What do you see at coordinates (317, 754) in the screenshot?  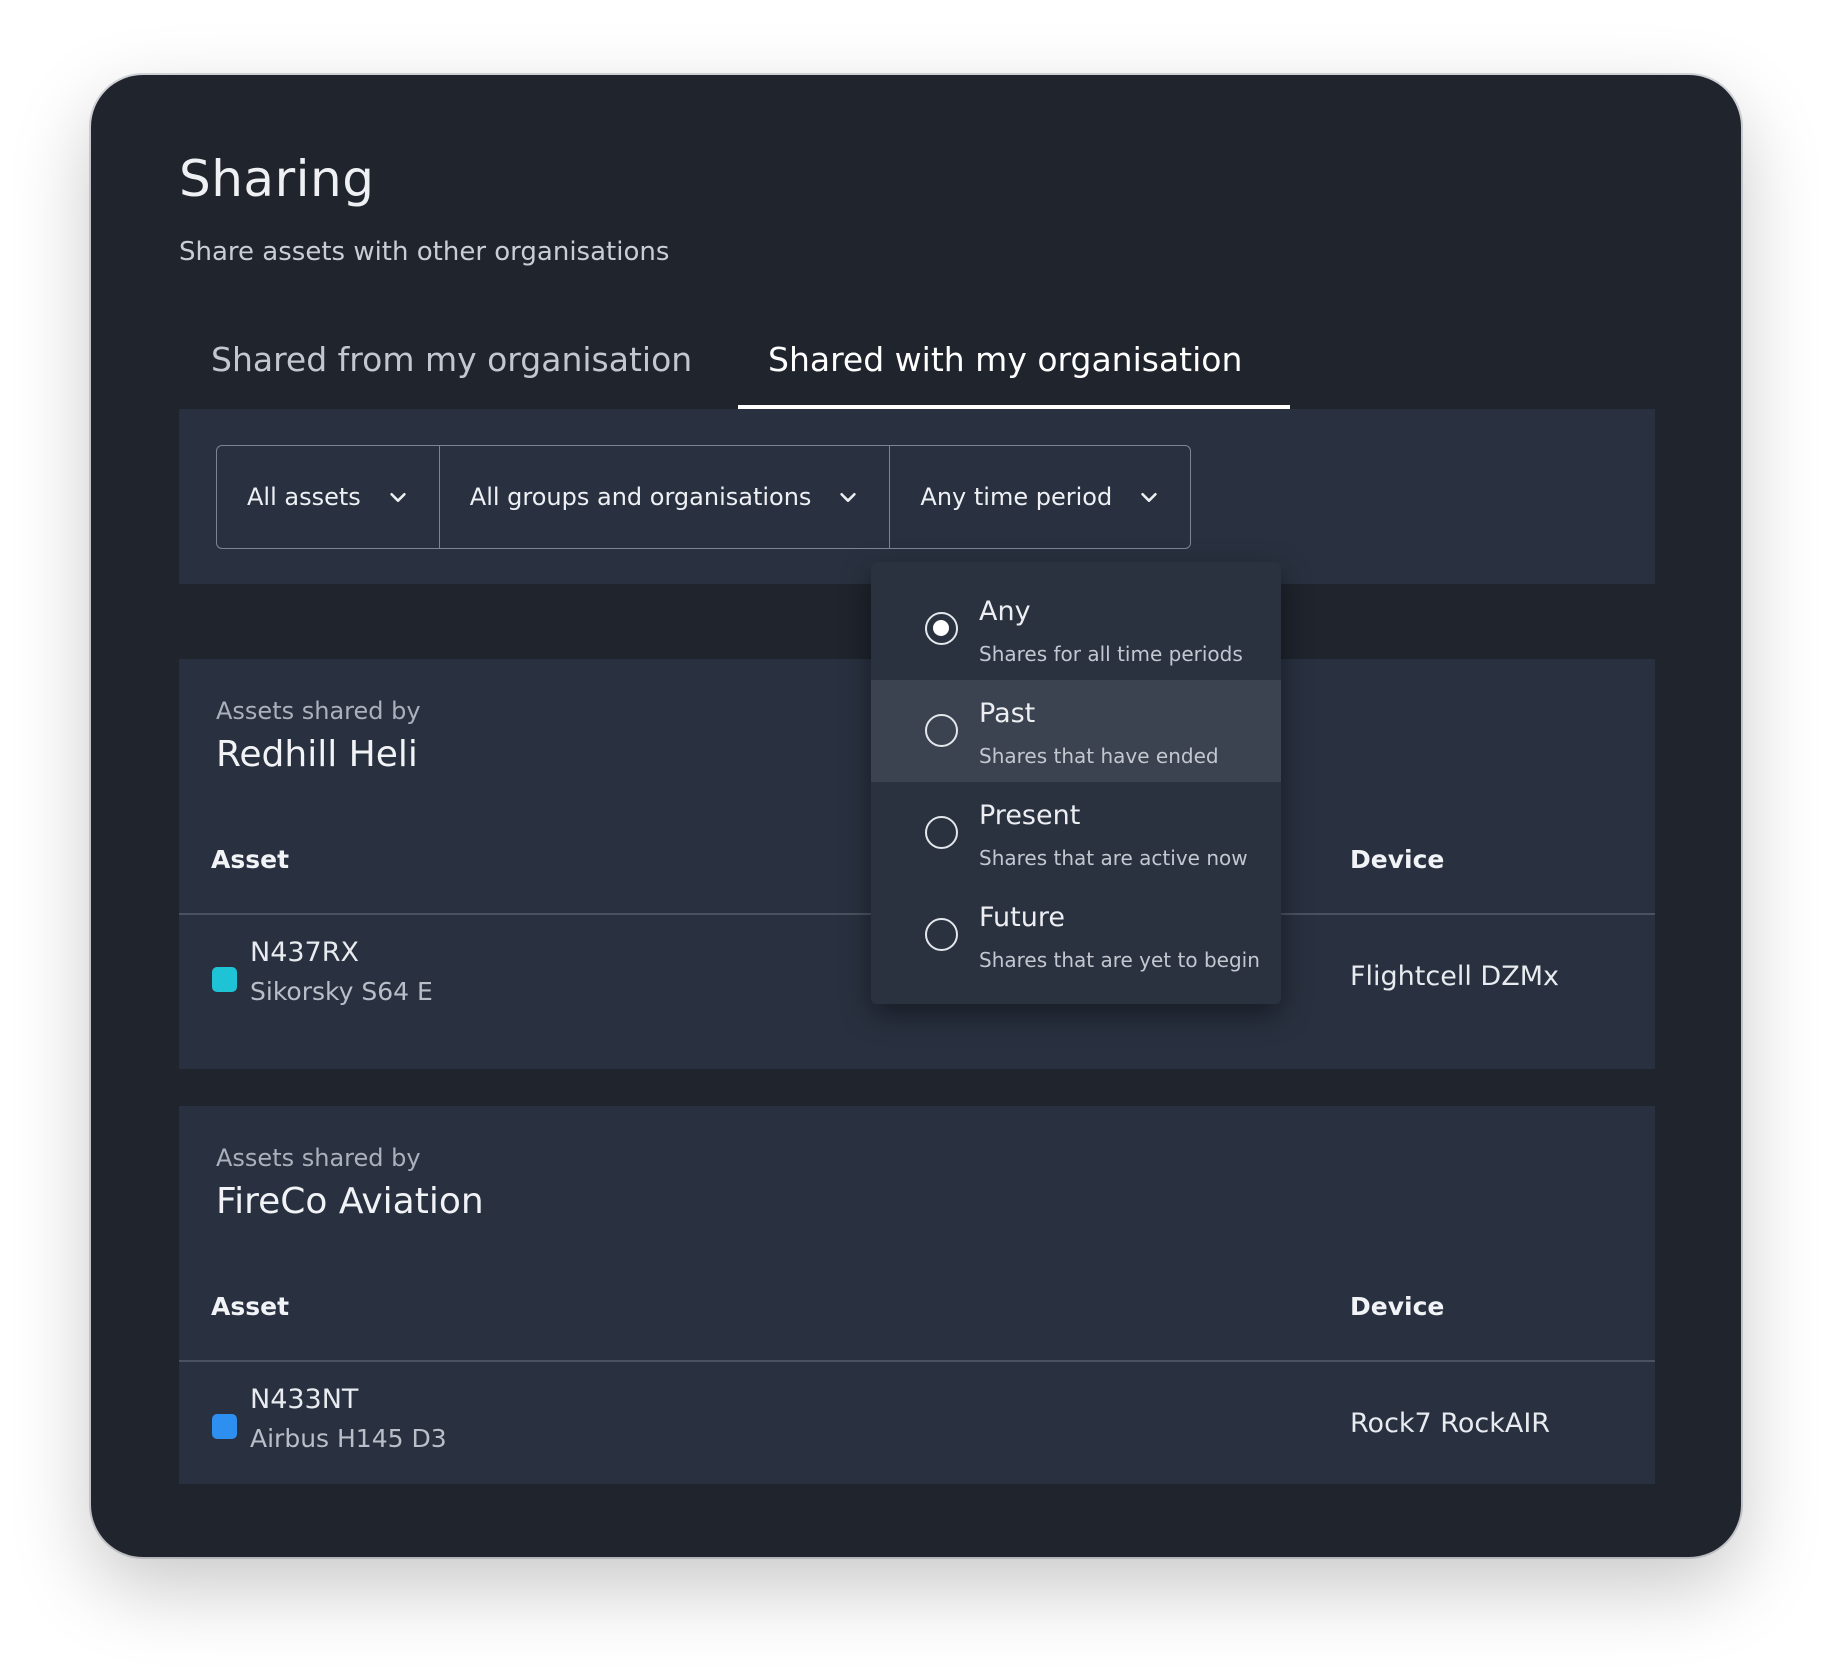 I see `org-name: Redhill Heli` at bounding box center [317, 754].